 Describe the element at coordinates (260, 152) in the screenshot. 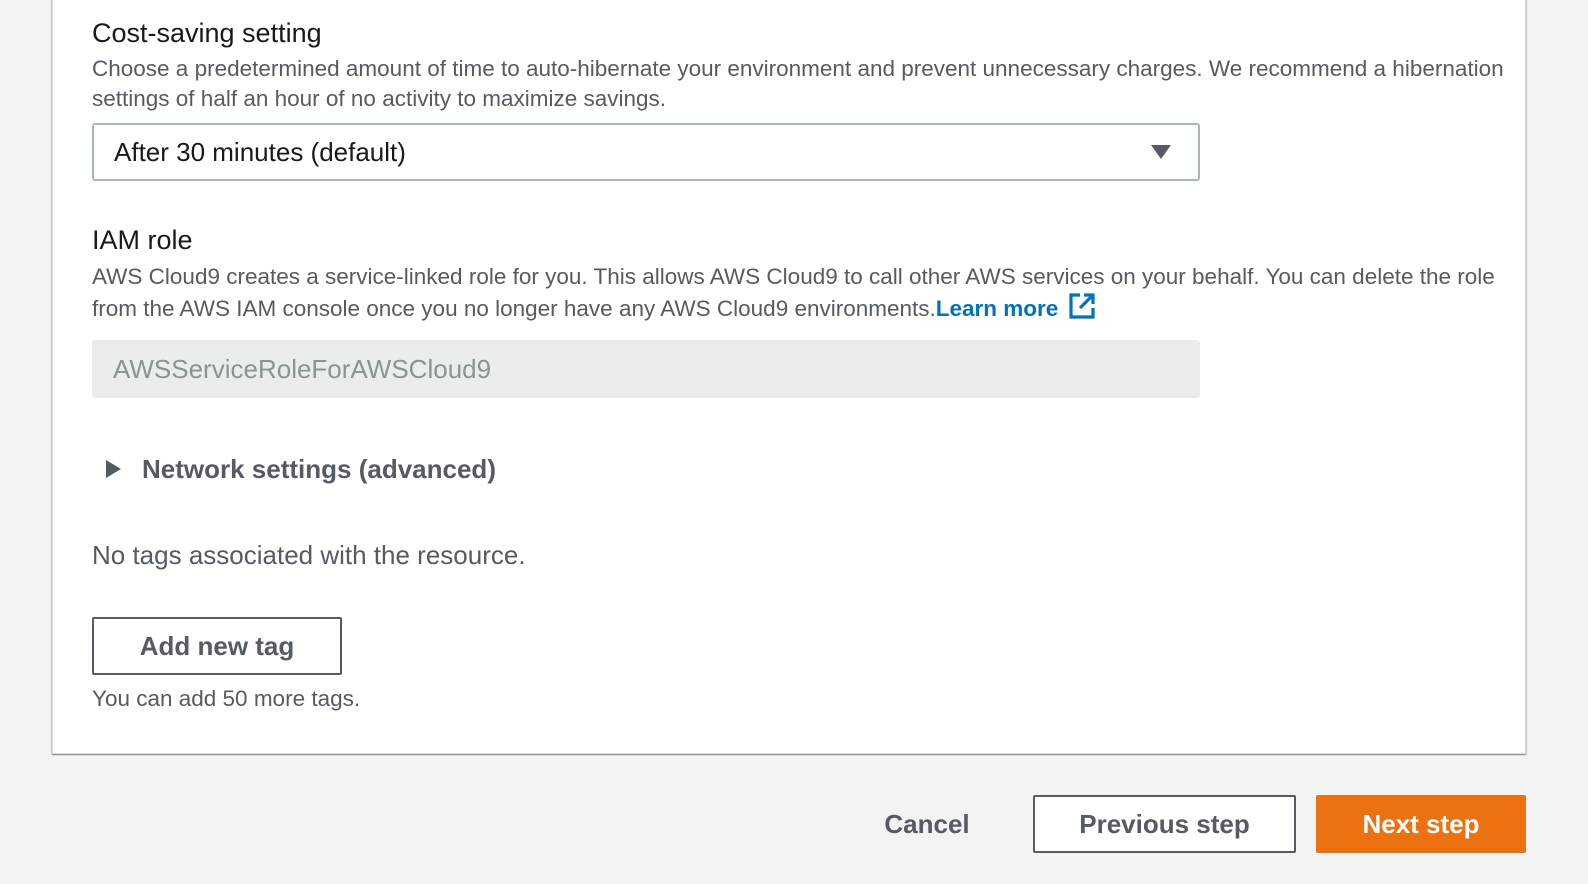

I see `cost-saving-selected-value: After 30 minutes (default)` at that location.